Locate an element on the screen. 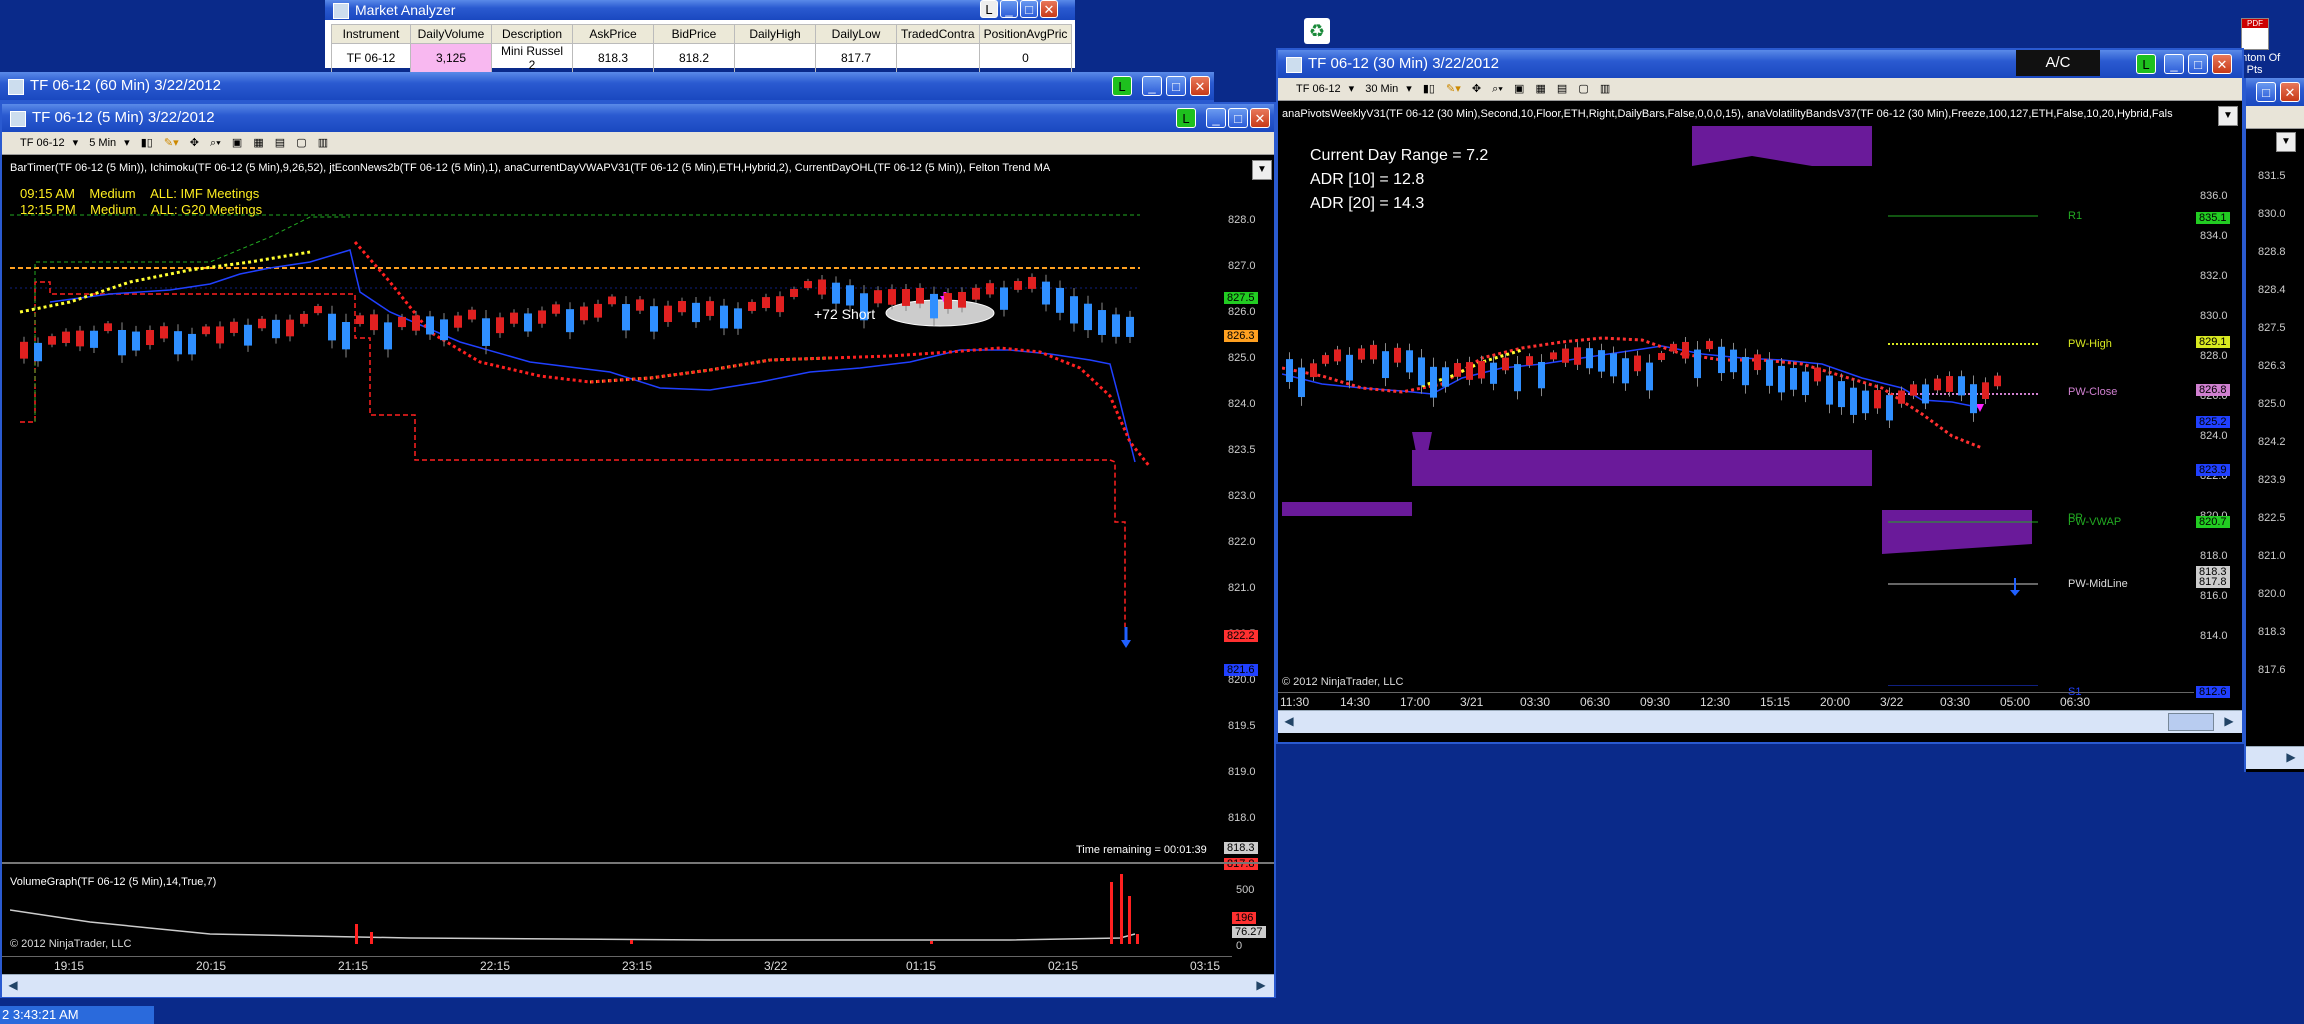 Image resolution: width=2304 pixels, height=1024 pixels. grid-header: PositionAvgPric is located at coordinates (1025, 34).